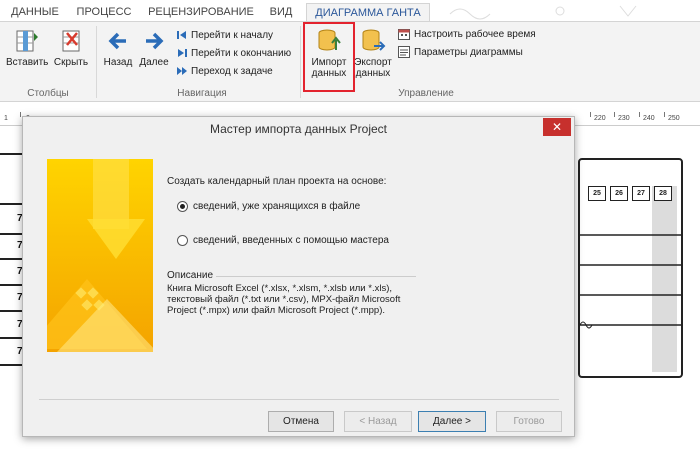 Image resolution: width=700 pixels, height=452 pixels. What do you see at coordinates (291, 240) in the screenshot?
I see `radio-from-wizard-label: сведений, введенных с помощью мастера` at bounding box center [291, 240].